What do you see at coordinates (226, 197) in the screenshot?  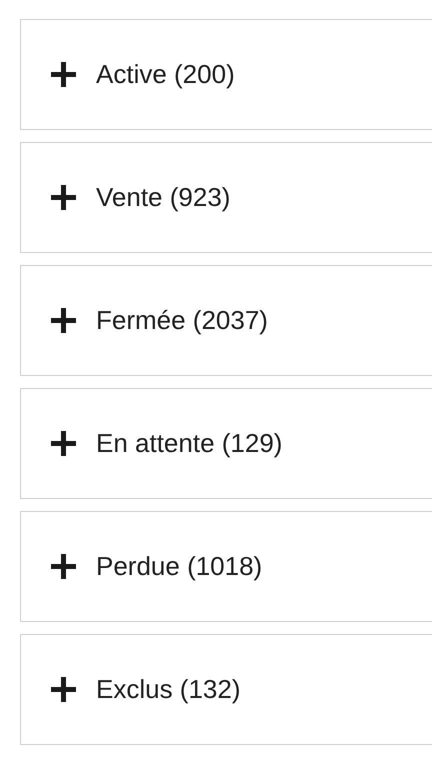 I see `accordion-header: Vente (923)` at bounding box center [226, 197].